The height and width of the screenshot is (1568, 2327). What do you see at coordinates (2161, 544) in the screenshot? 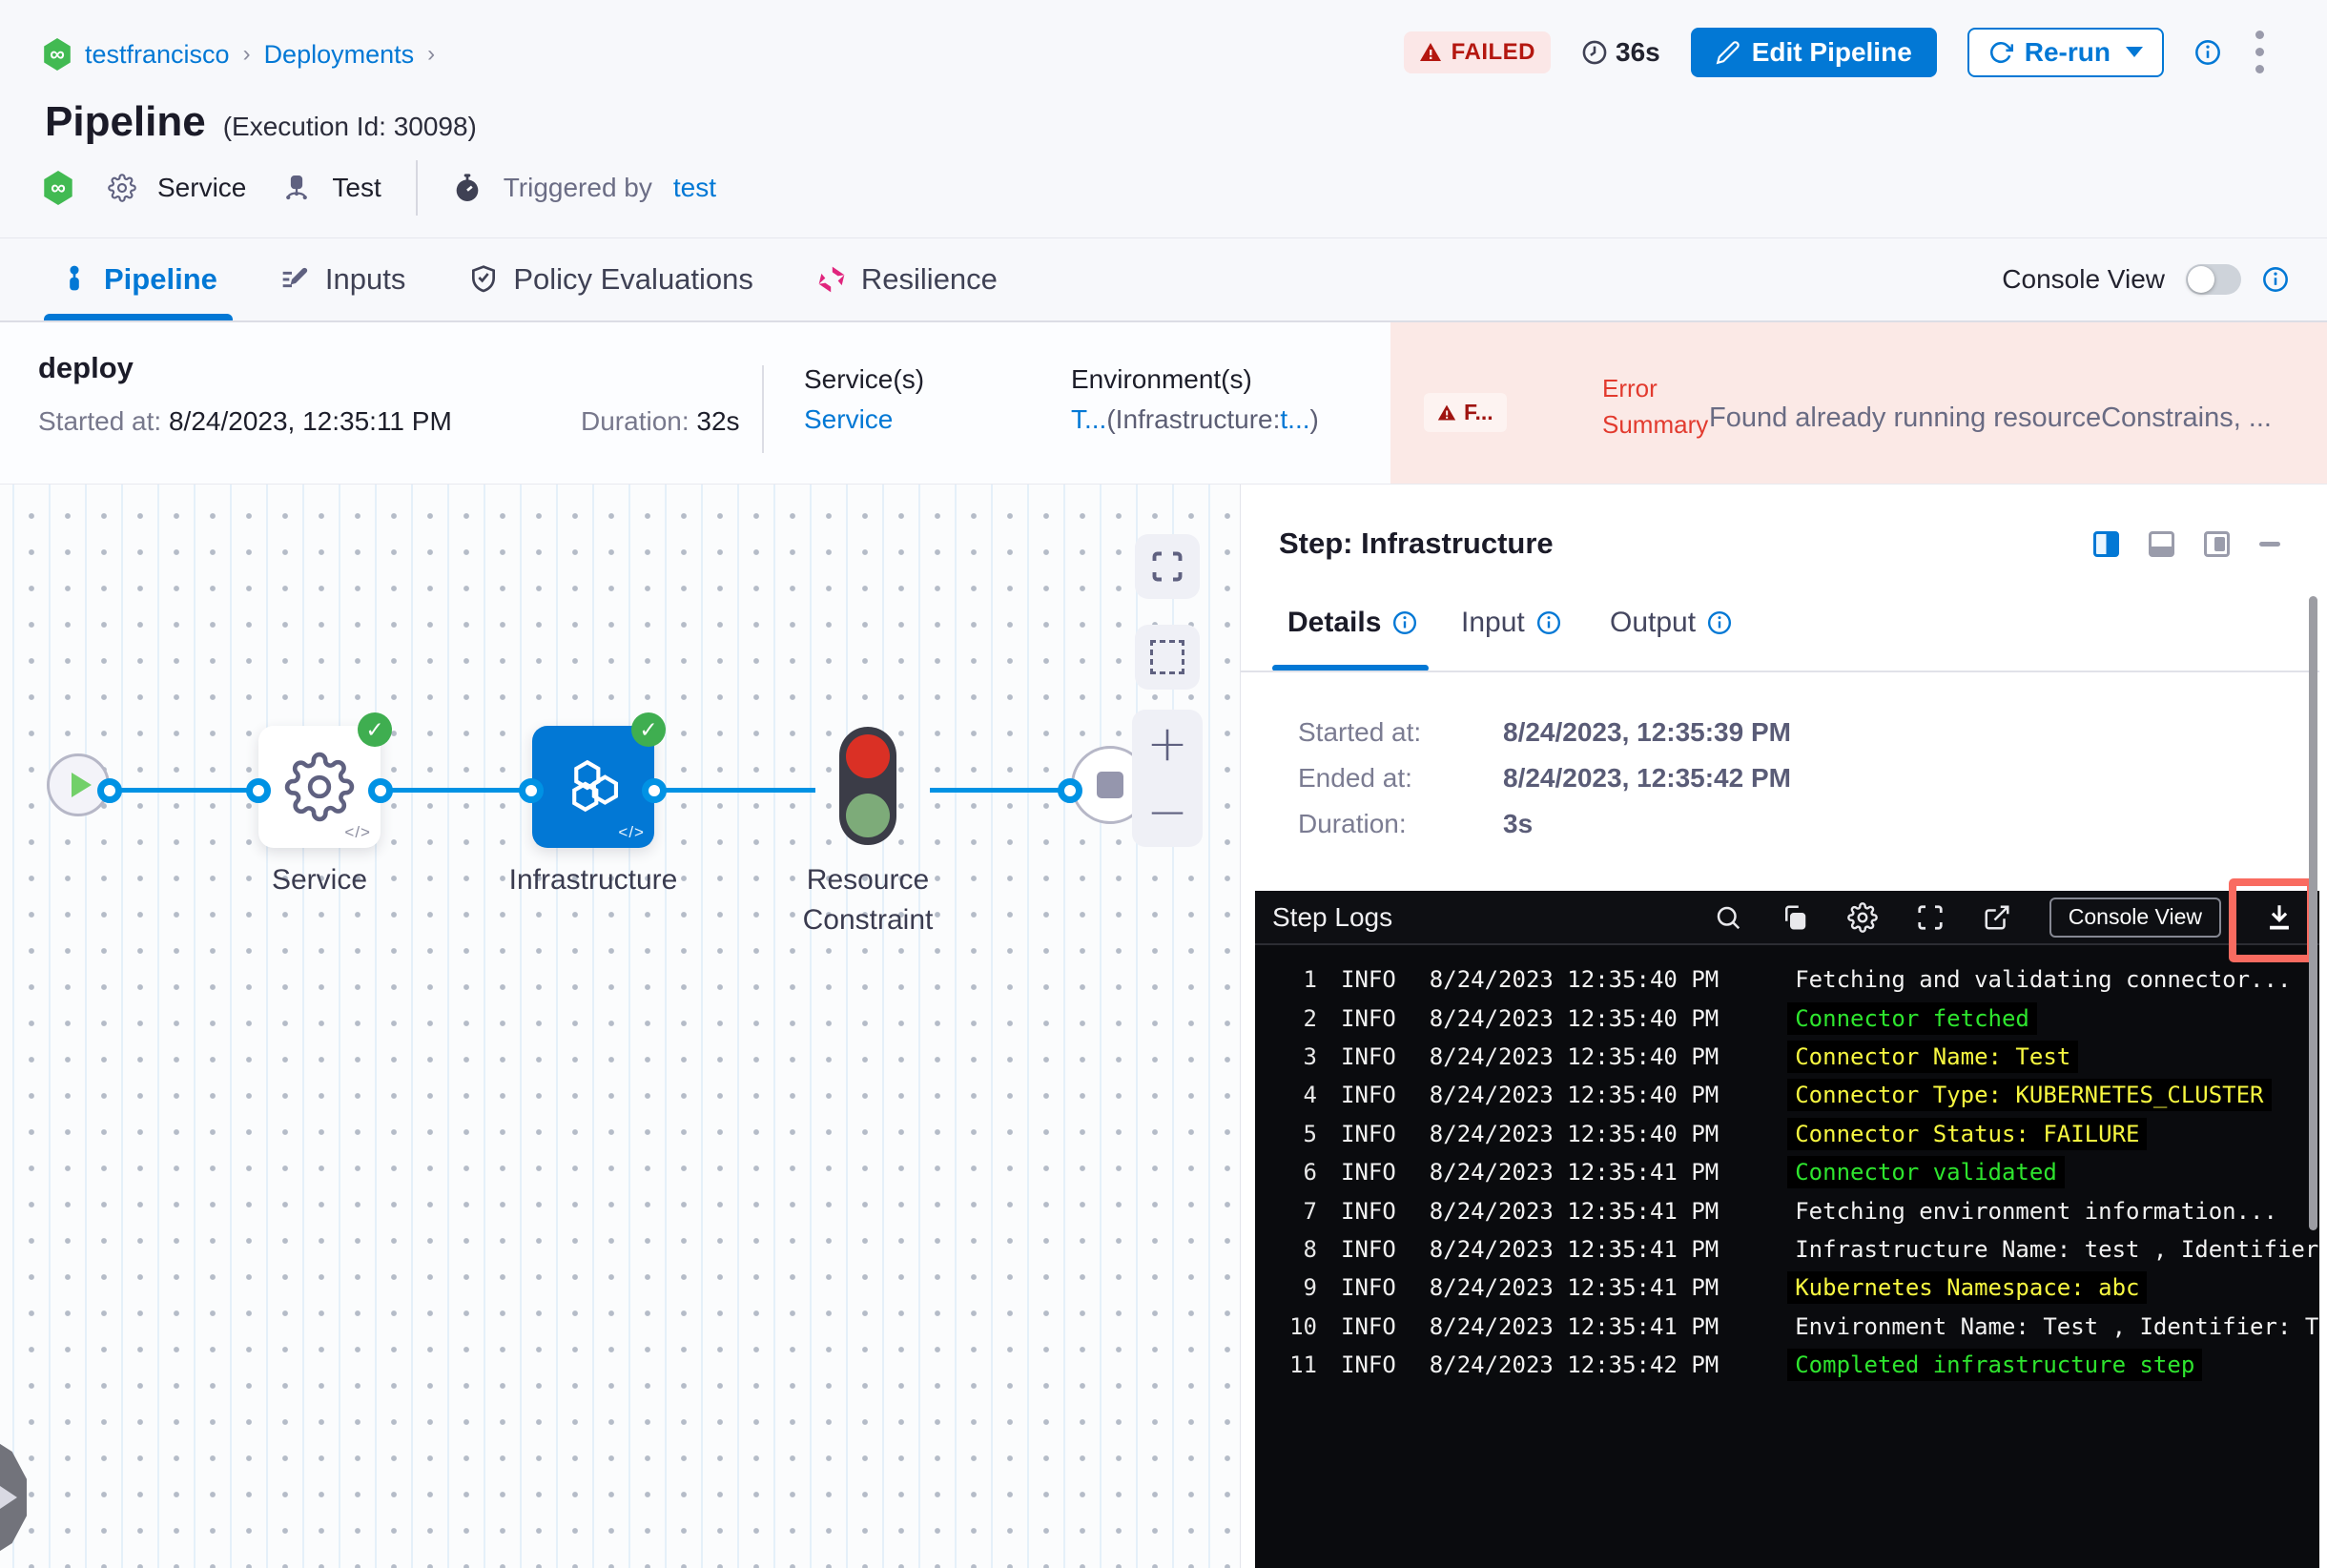
I see `layout-horizontal-split-button` at bounding box center [2161, 544].